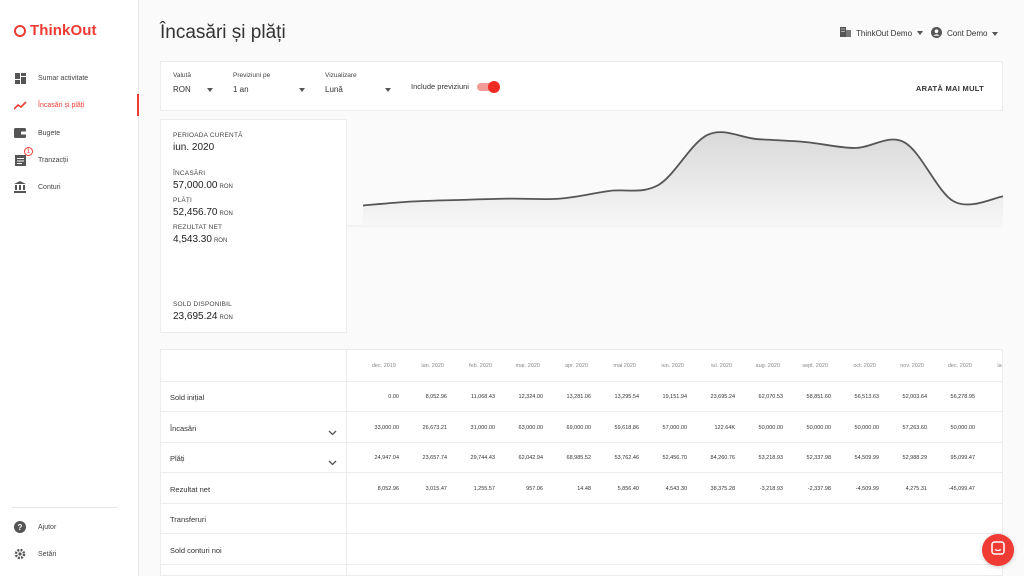 This screenshot has height=576, width=1024. What do you see at coordinates (49, 187) in the screenshot?
I see `sidebar-item-label: Conturi` at bounding box center [49, 187].